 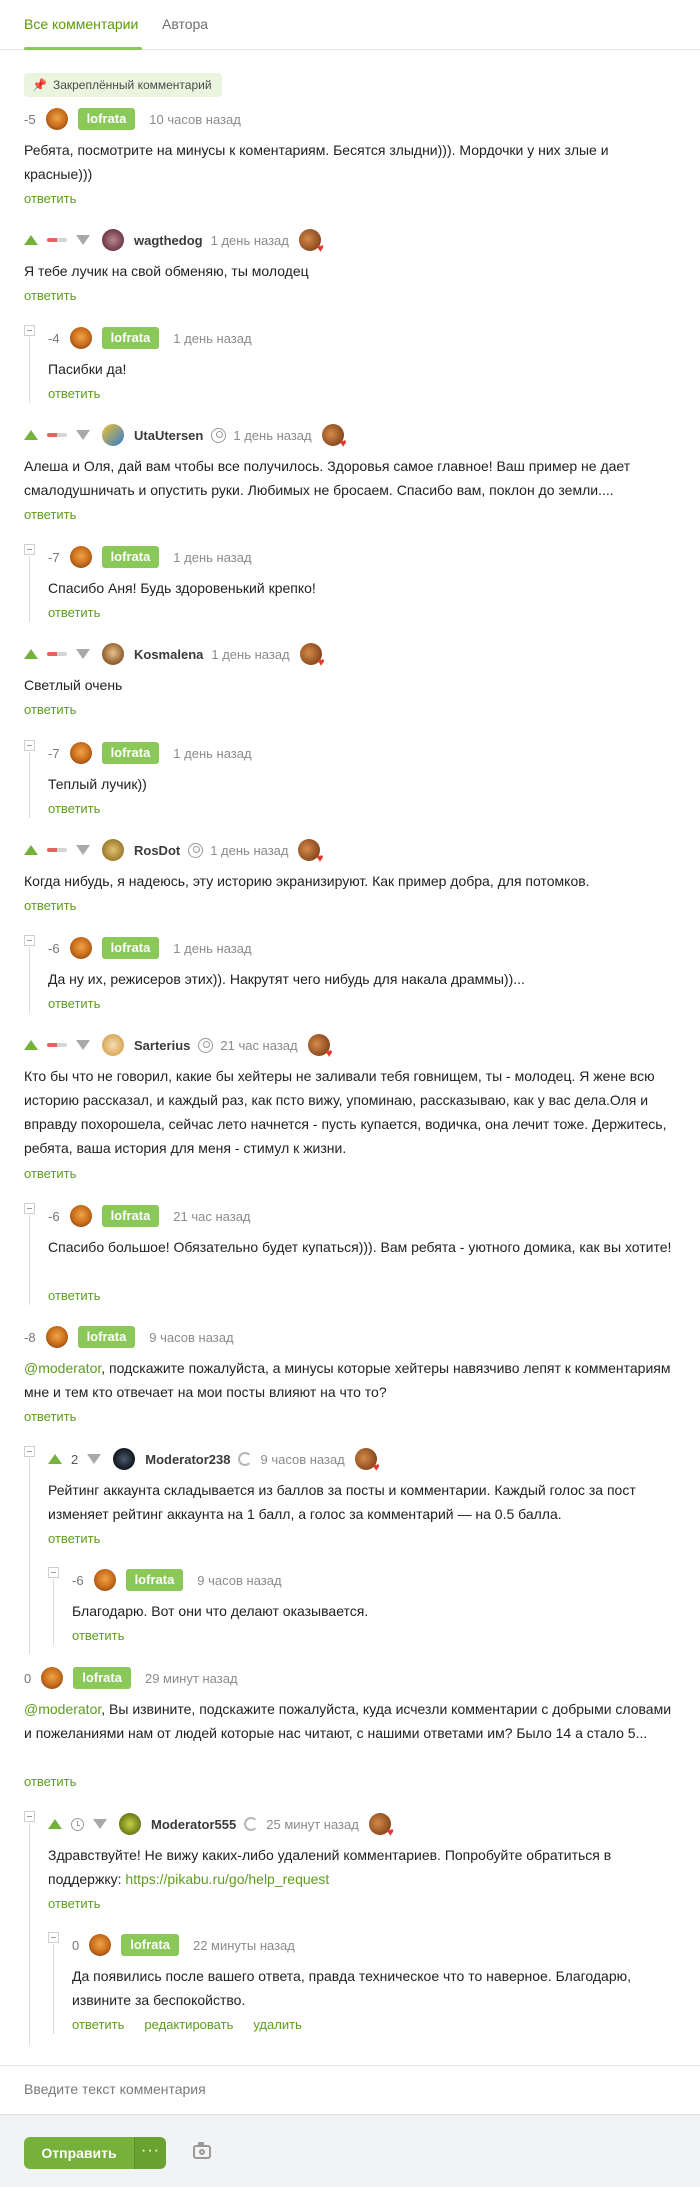 What do you see at coordinates (191, 1678) in the screenshot?
I see `comment-time: 29 минут назад` at bounding box center [191, 1678].